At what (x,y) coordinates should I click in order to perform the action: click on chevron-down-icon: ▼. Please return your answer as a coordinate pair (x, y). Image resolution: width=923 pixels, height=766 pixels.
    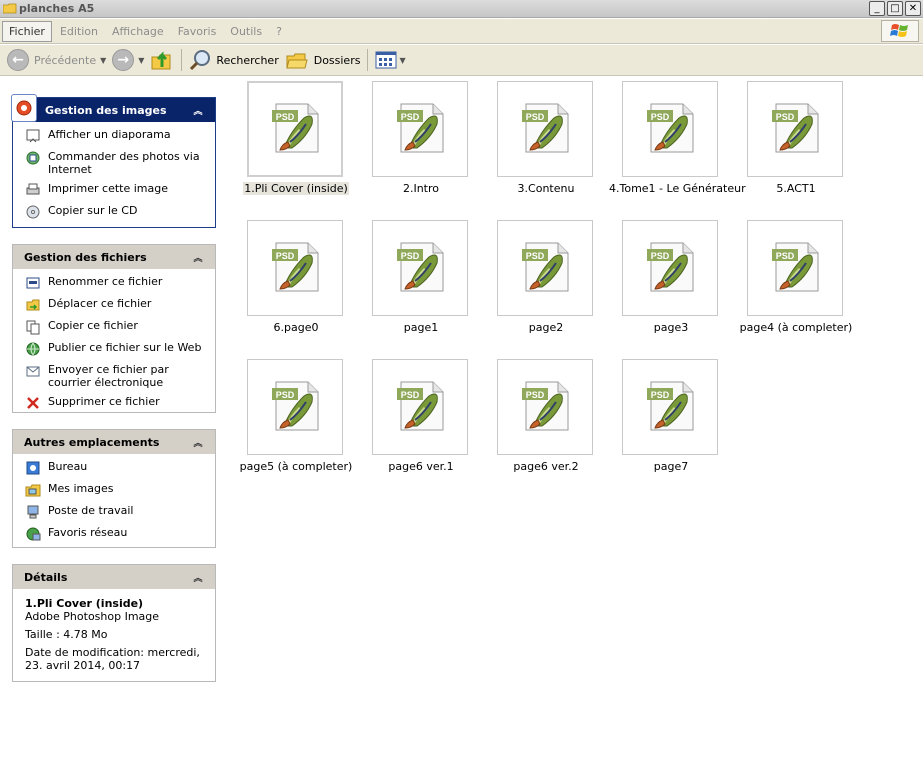
    Looking at the image, I should click on (141, 60).